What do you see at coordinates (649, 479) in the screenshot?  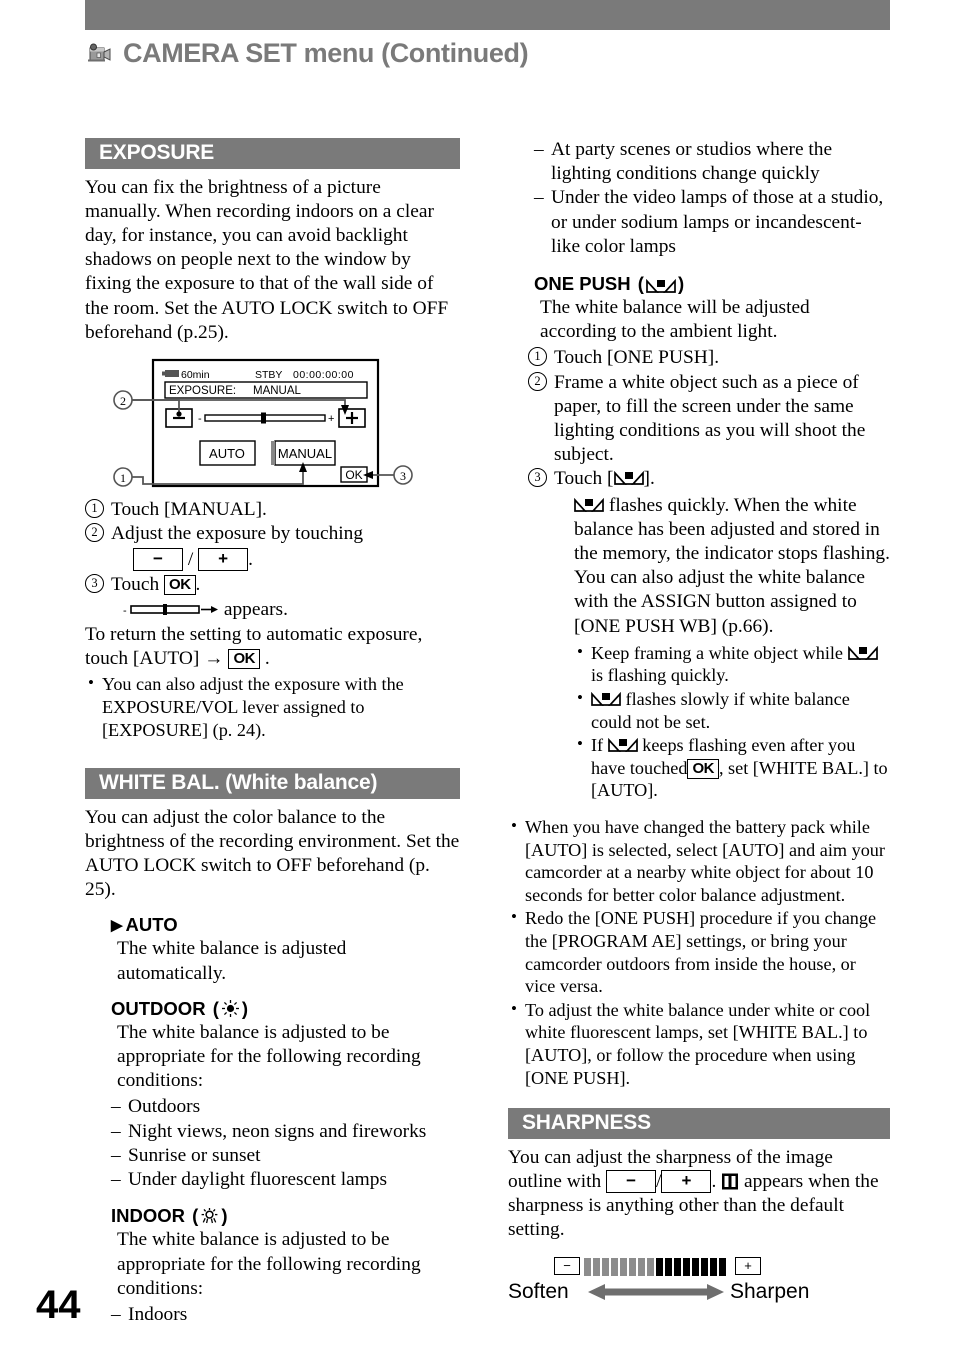 I see `step-text-end: ].` at bounding box center [649, 479].